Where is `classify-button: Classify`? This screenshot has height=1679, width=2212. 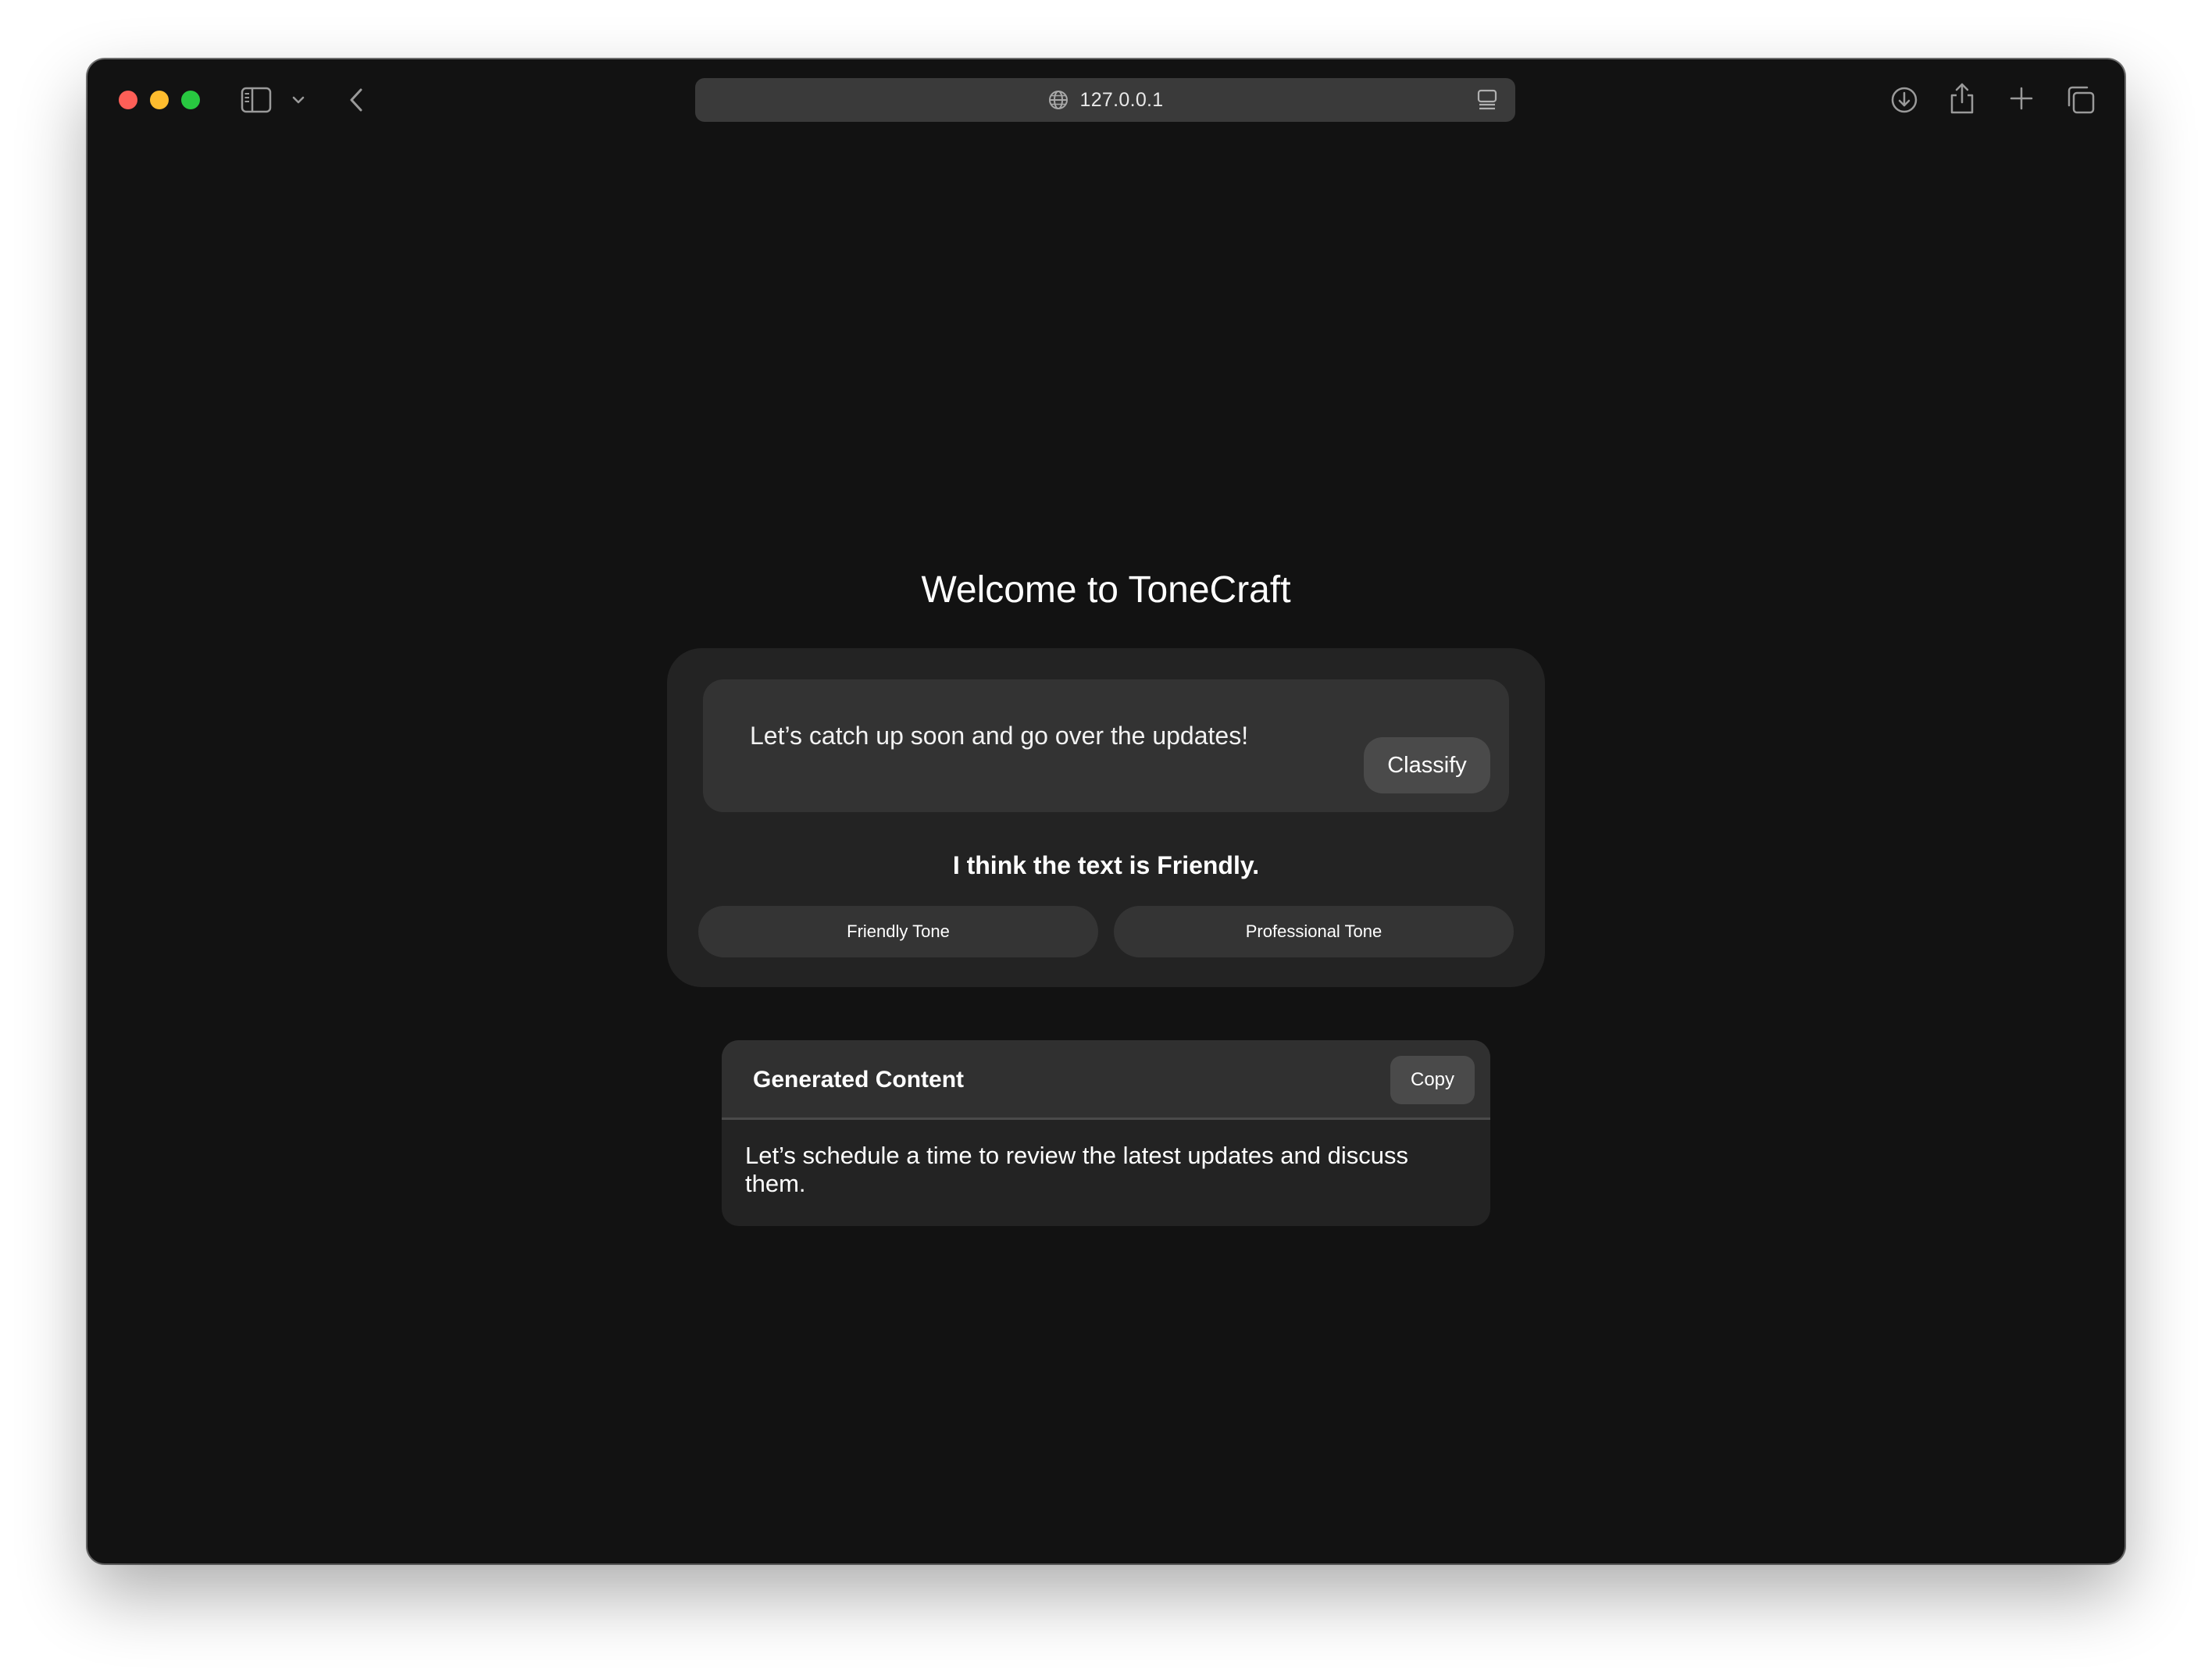 classify-button: Classify is located at coordinates (1427, 765).